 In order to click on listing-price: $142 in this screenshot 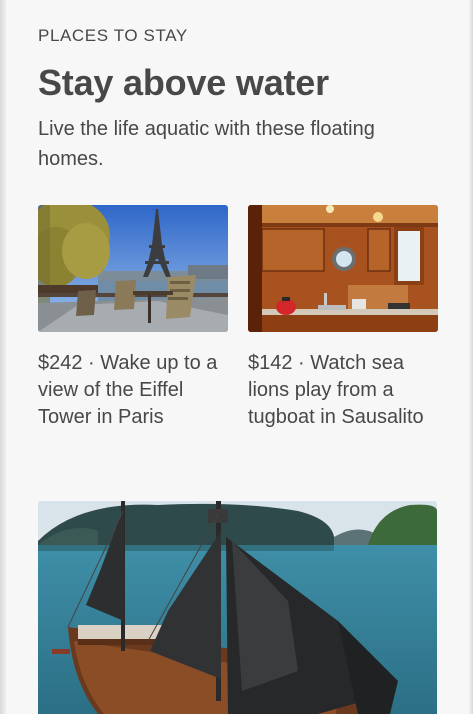, I will do `click(270, 363)`.